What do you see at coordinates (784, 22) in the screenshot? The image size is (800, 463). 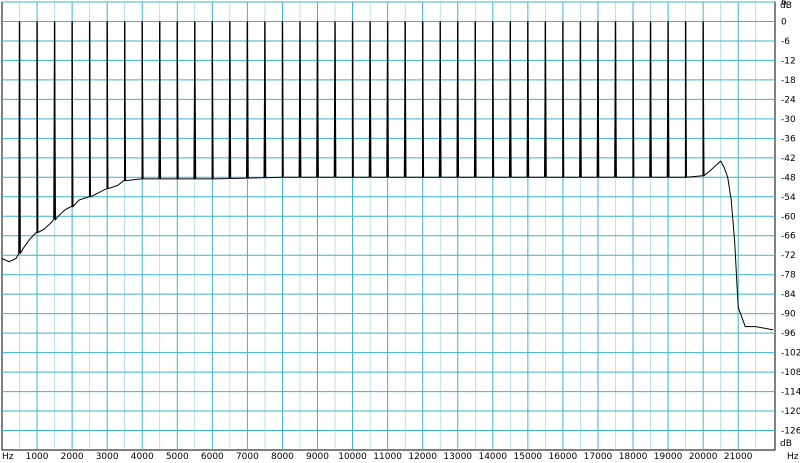 I see `y-tick-label: 0` at bounding box center [784, 22].